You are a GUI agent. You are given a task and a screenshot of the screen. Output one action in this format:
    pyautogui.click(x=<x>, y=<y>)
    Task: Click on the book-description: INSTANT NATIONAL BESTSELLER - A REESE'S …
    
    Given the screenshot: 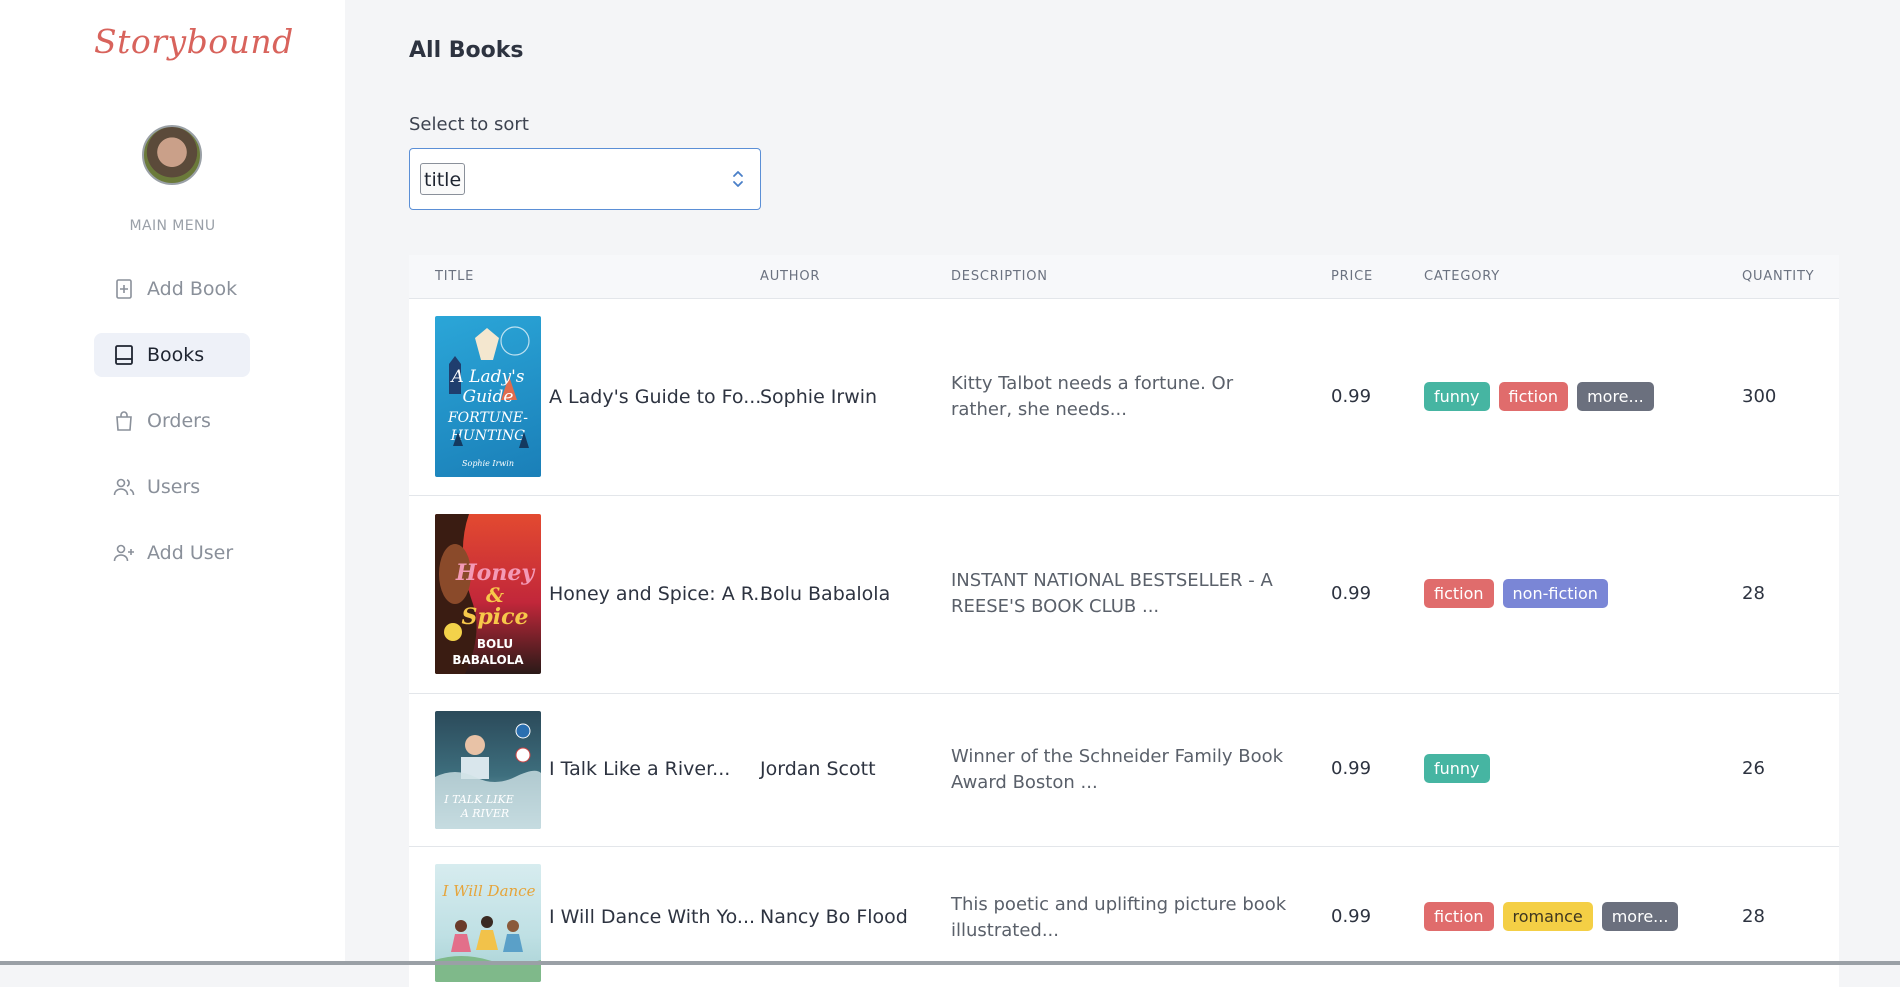 What is the action you would take?
    pyautogui.click(x=1112, y=593)
    